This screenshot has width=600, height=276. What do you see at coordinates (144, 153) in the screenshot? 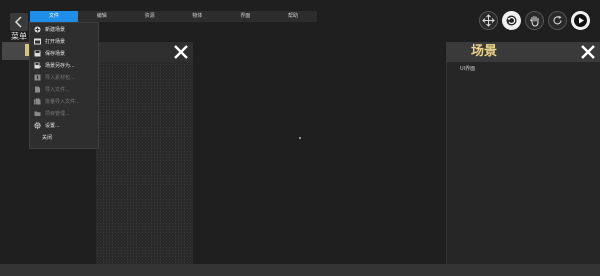
I see `left-panel` at bounding box center [144, 153].